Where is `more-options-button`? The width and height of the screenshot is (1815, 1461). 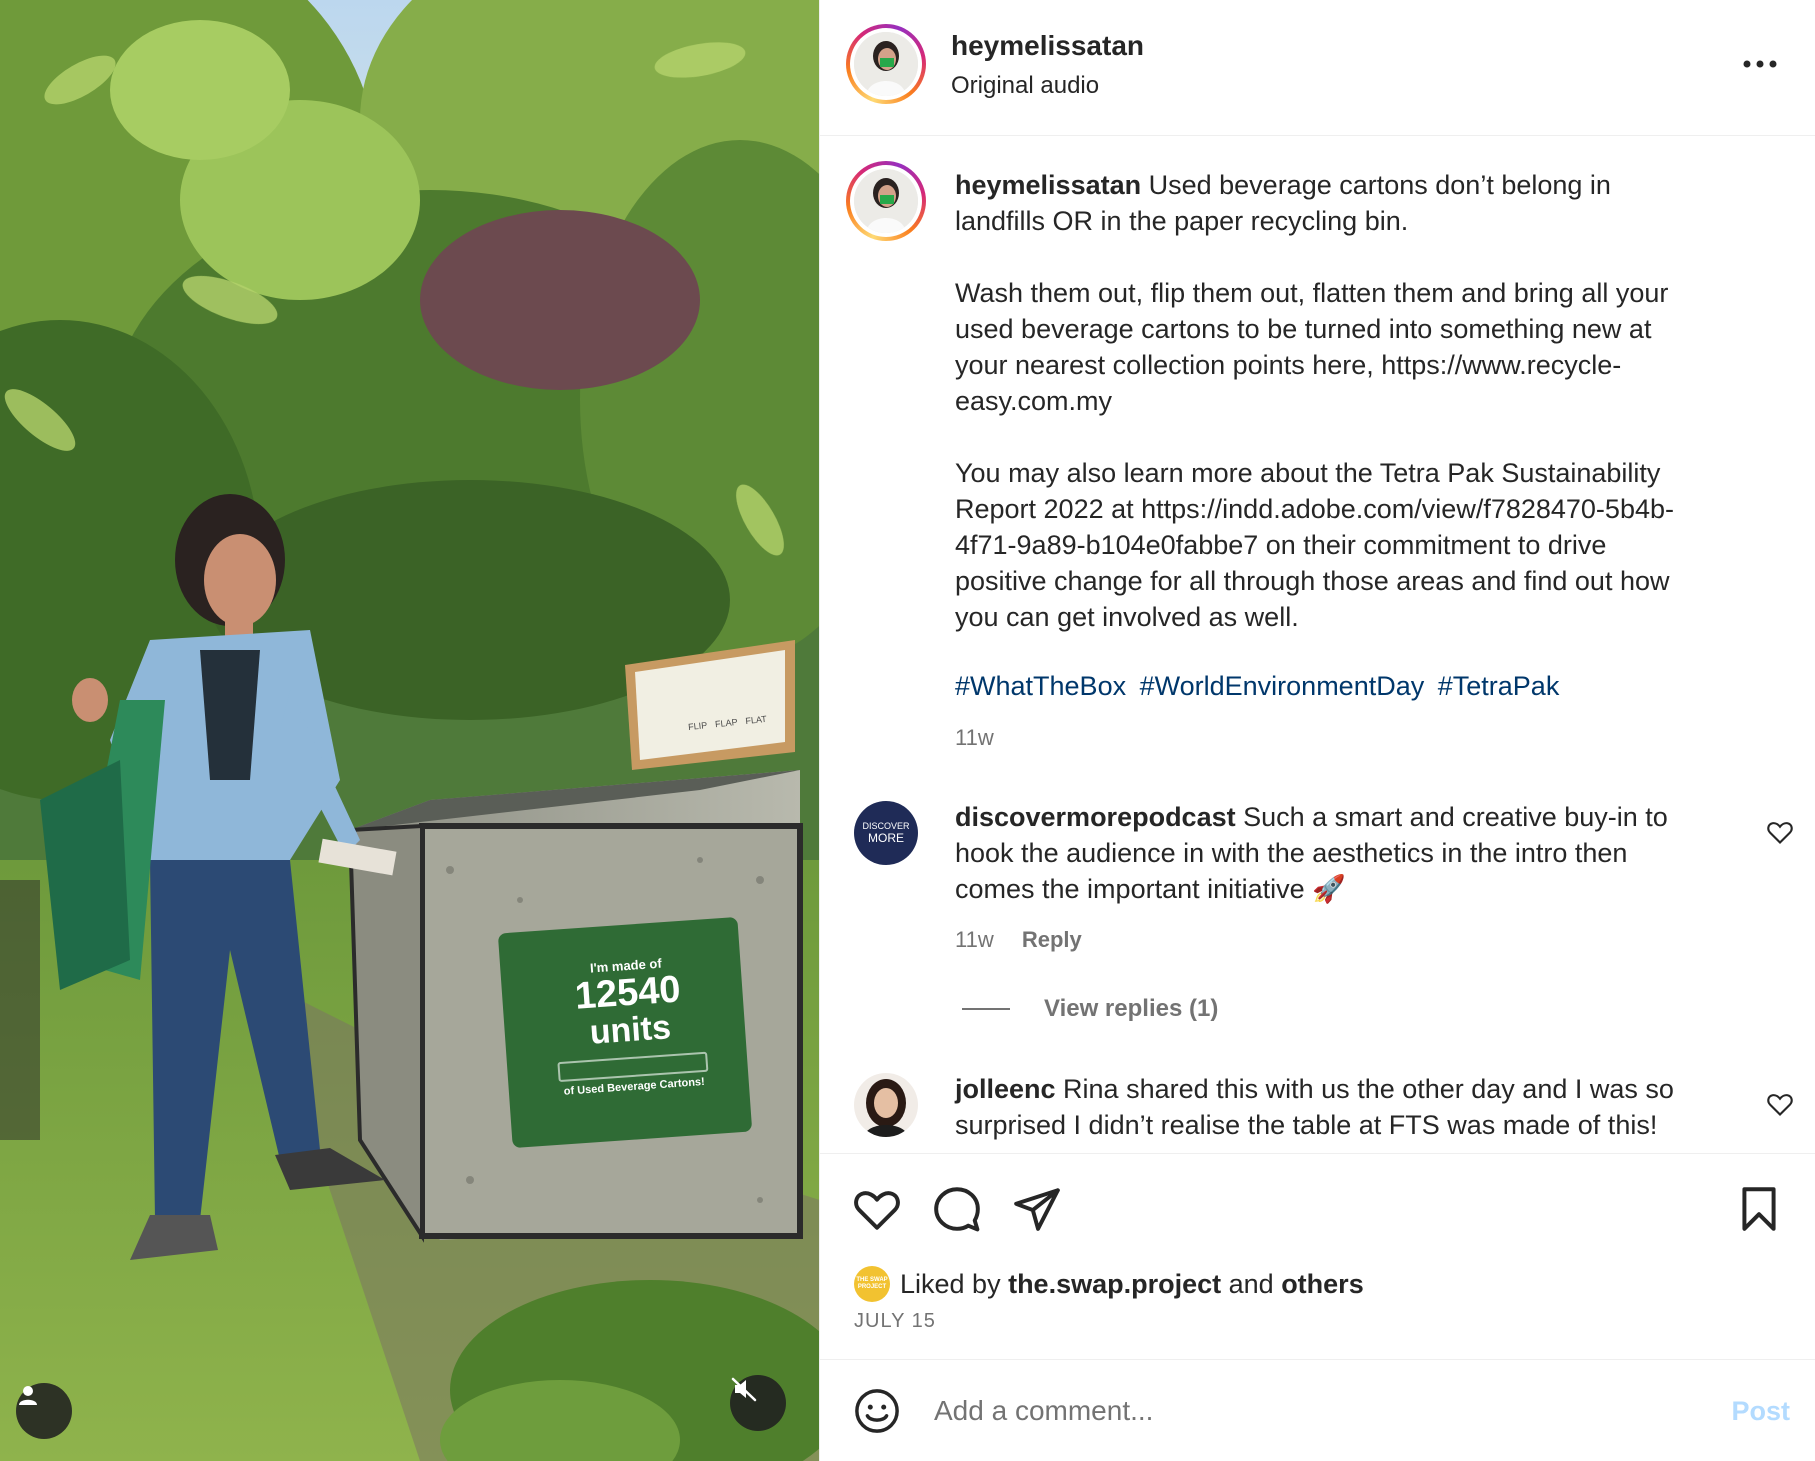 more-options-button is located at coordinates (1760, 64).